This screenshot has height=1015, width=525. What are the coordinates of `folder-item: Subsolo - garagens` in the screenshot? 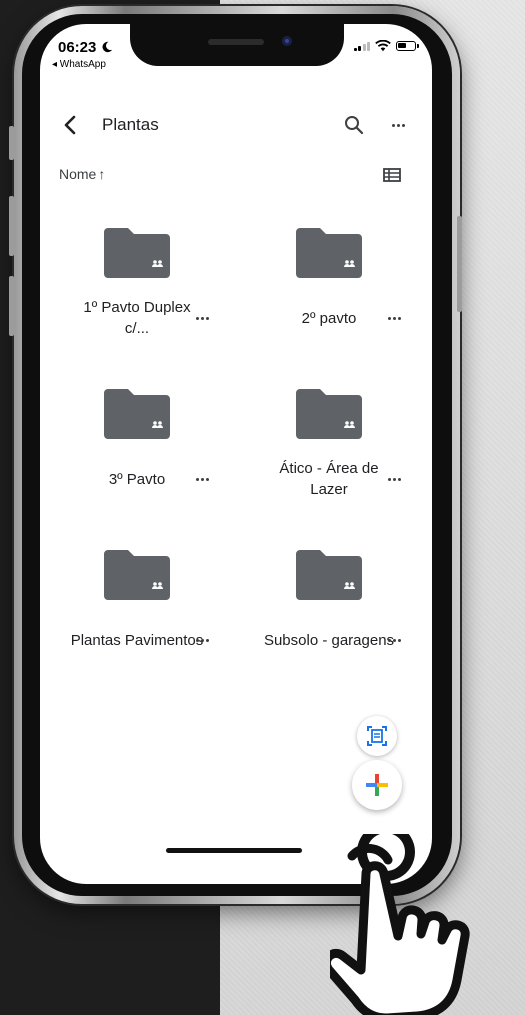 It's located at (330, 617).